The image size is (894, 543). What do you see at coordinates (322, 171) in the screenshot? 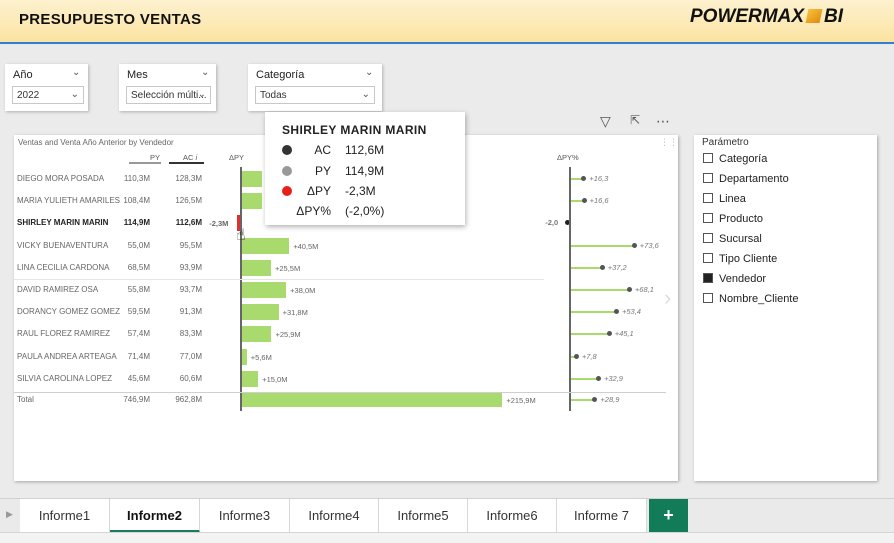
I see `tooltip-py-key: PY` at bounding box center [322, 171].